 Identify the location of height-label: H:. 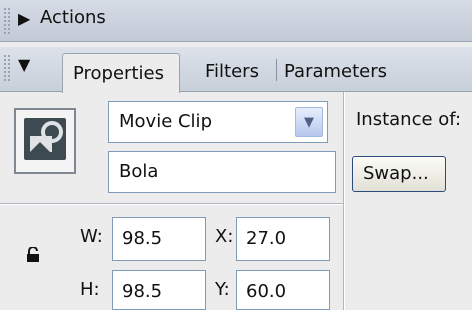
(90, 289).